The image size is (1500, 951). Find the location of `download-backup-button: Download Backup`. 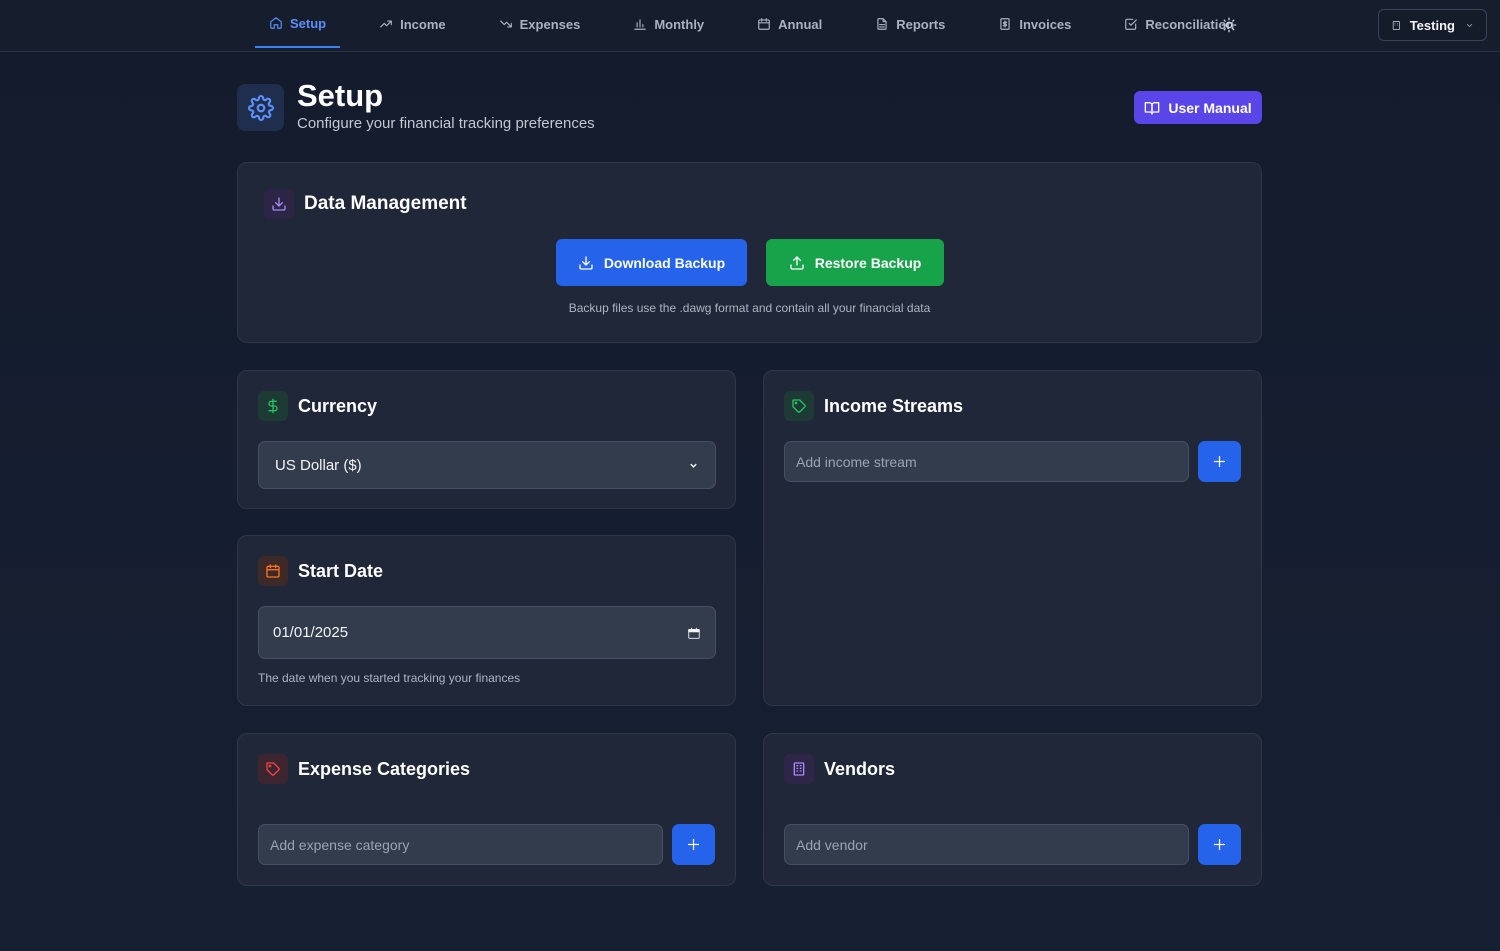

download-backup-button: Download Backup is located at coordinates (651, 262).